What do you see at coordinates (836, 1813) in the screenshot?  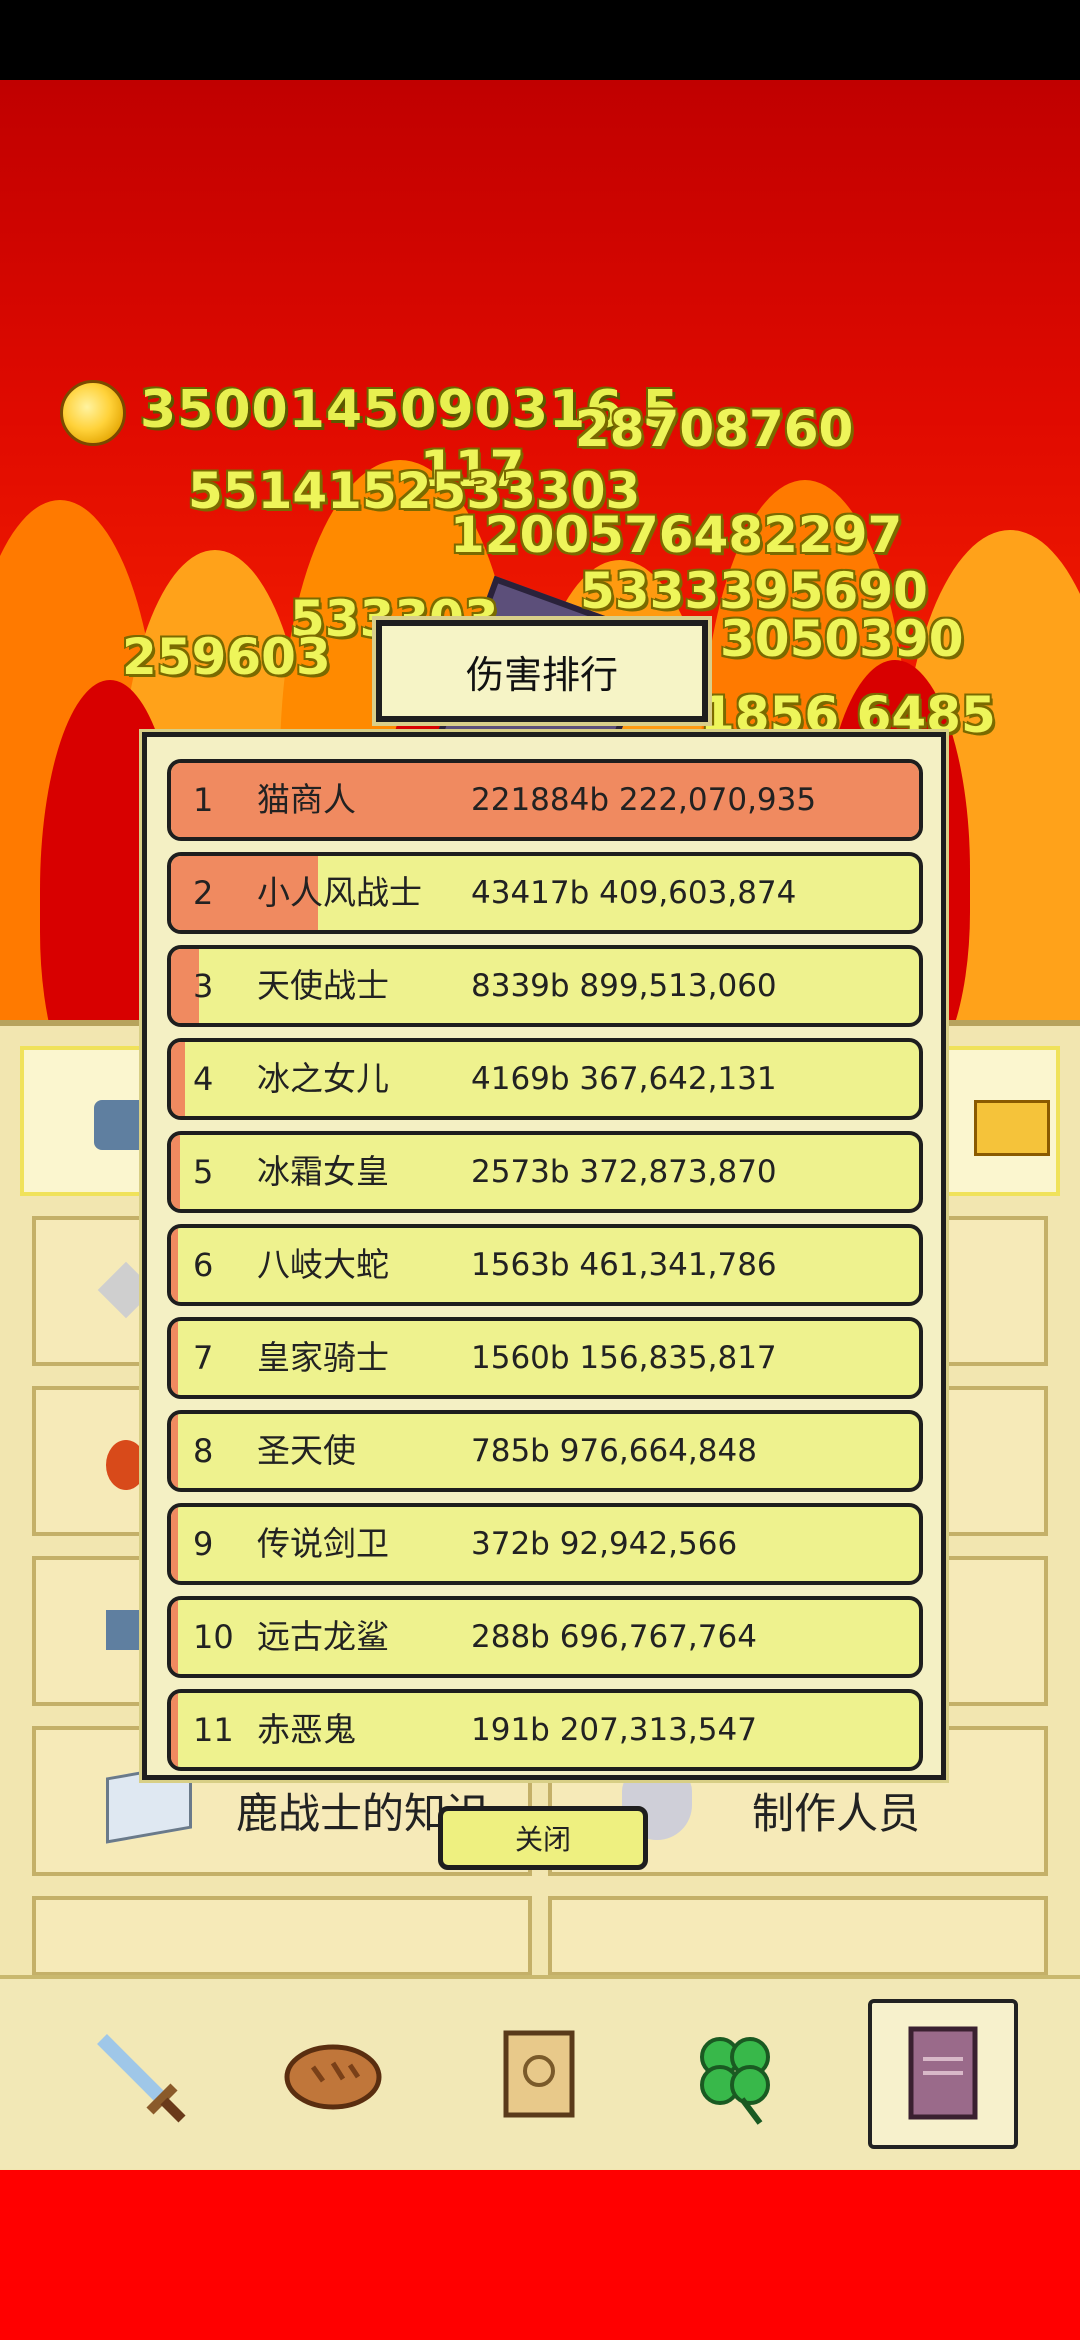 I see `credits-label: 制作人员` at bounding box center [836, 1813].